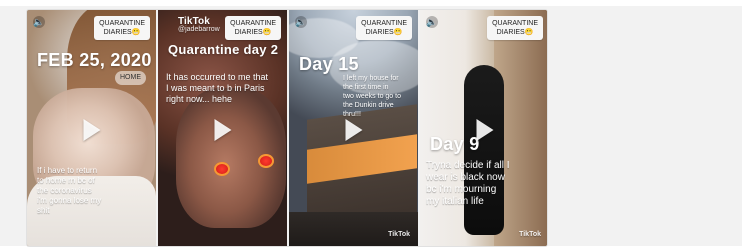  I want to click on video-title: Quarantine day 2, so click(223, 49).